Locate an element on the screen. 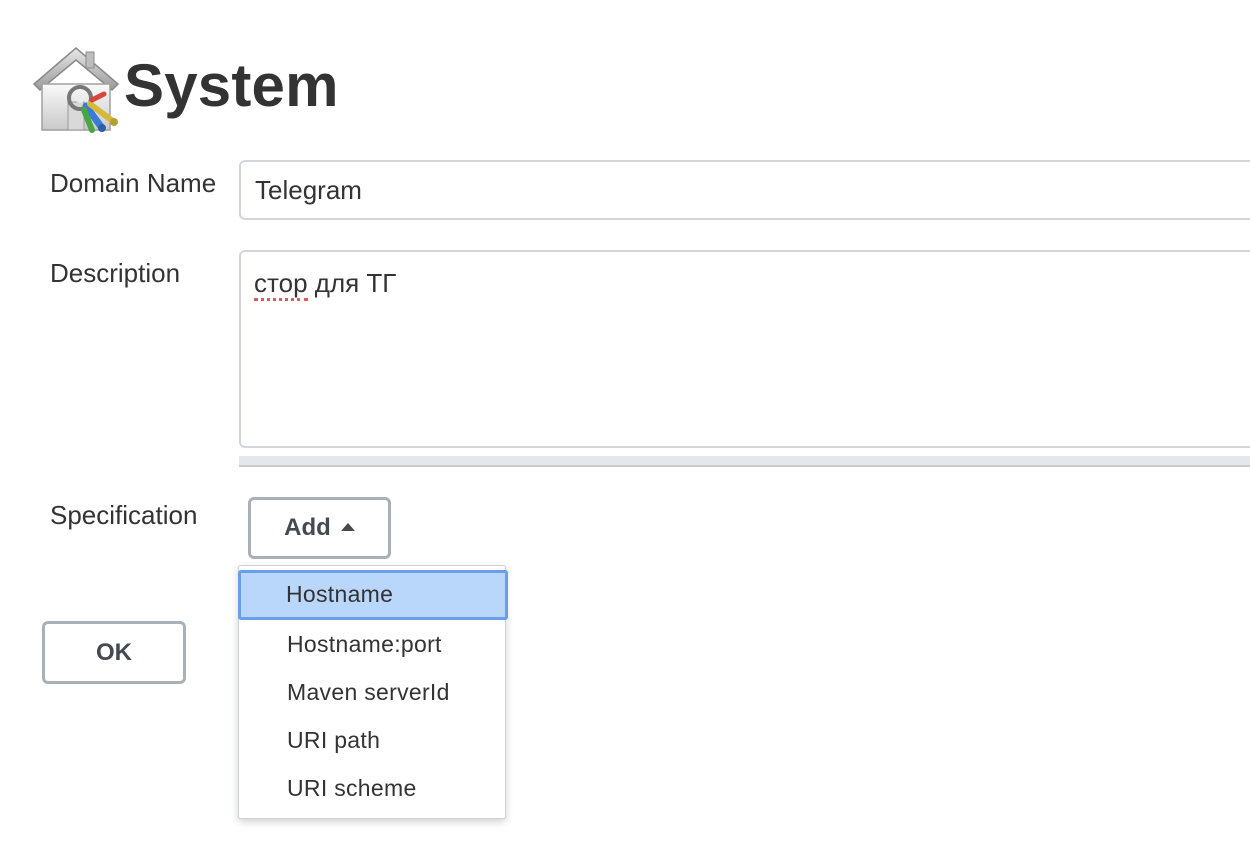 This screenshot has width=1250, height=846. misspelled-word: стор is located at coordinates (281, 284).